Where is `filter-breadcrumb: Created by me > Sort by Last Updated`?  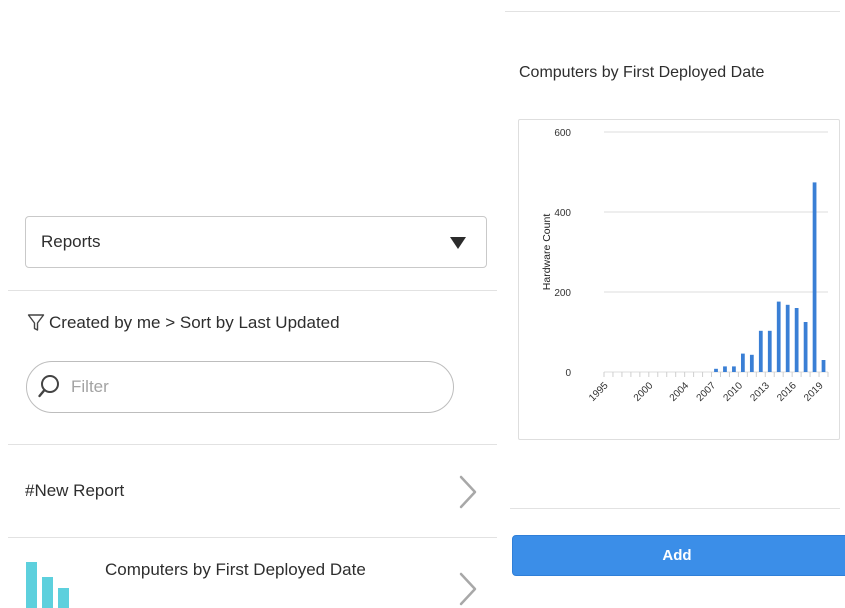
filter-breadcrumb: Created by me > Sort by Last Updated is located at coordinates (183, 323).